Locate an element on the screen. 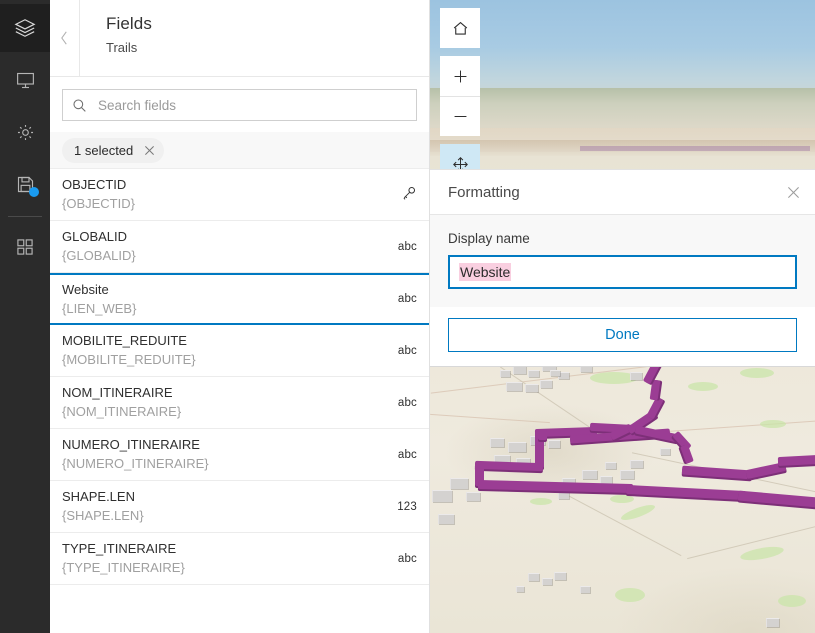 Image resolution: width=815 pixels, height=633 pixels. field-row: OBJECTID {OBJECTID} is located at coordinates (239, 195).